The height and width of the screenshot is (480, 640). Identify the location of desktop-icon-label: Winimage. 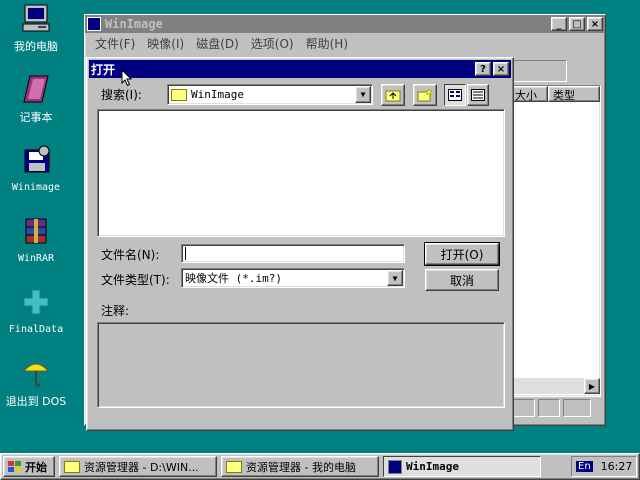
(36, 187).